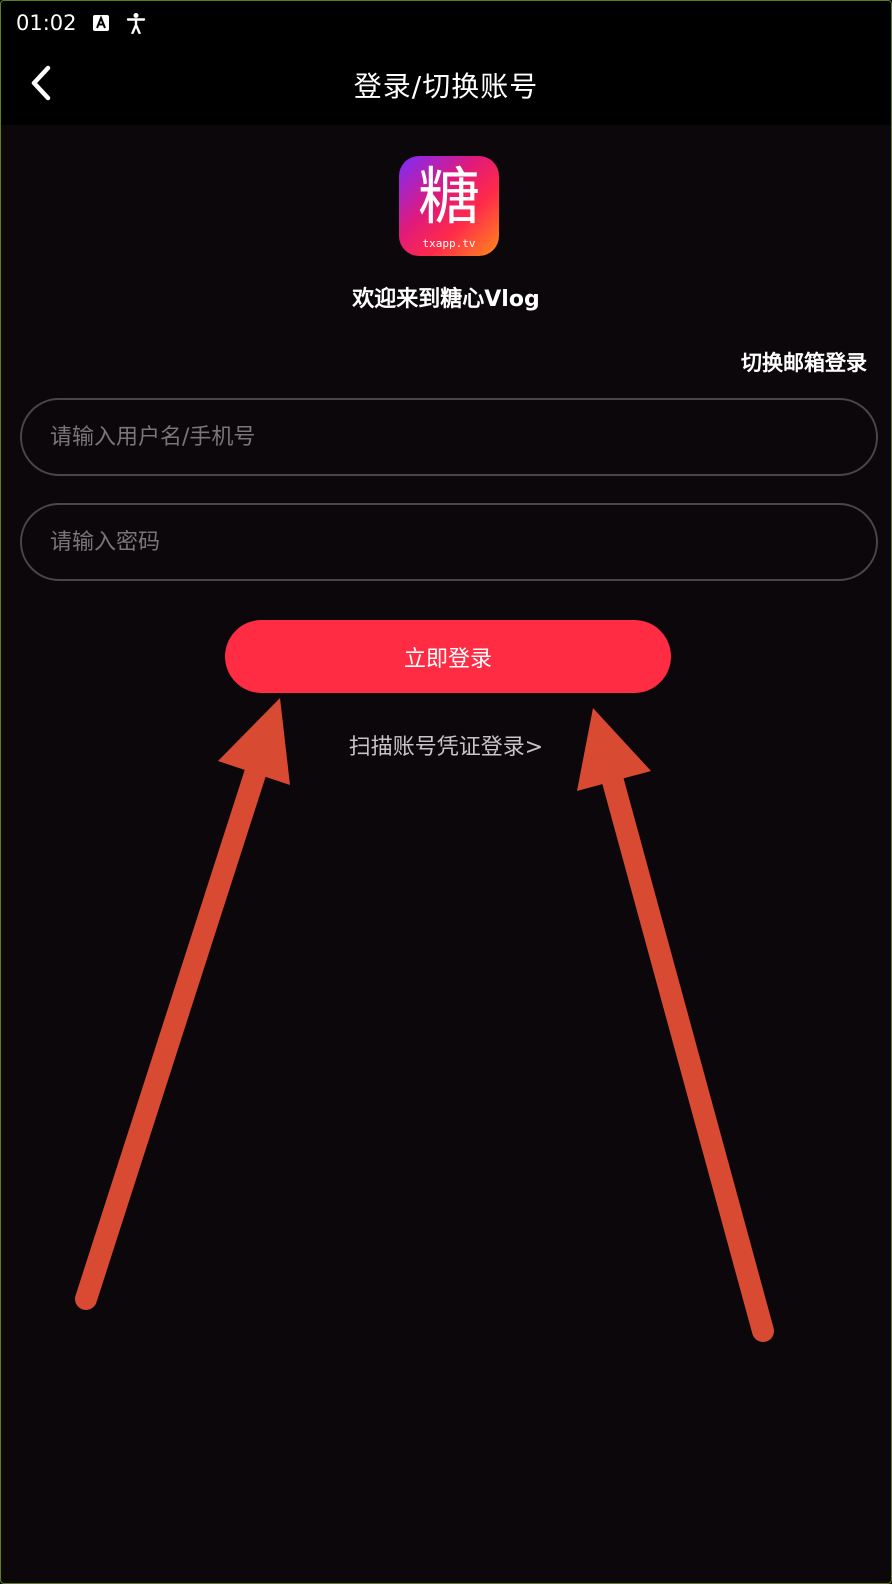  I want to click on app-logo: 糖 txapp.tv, so click(449, 206).